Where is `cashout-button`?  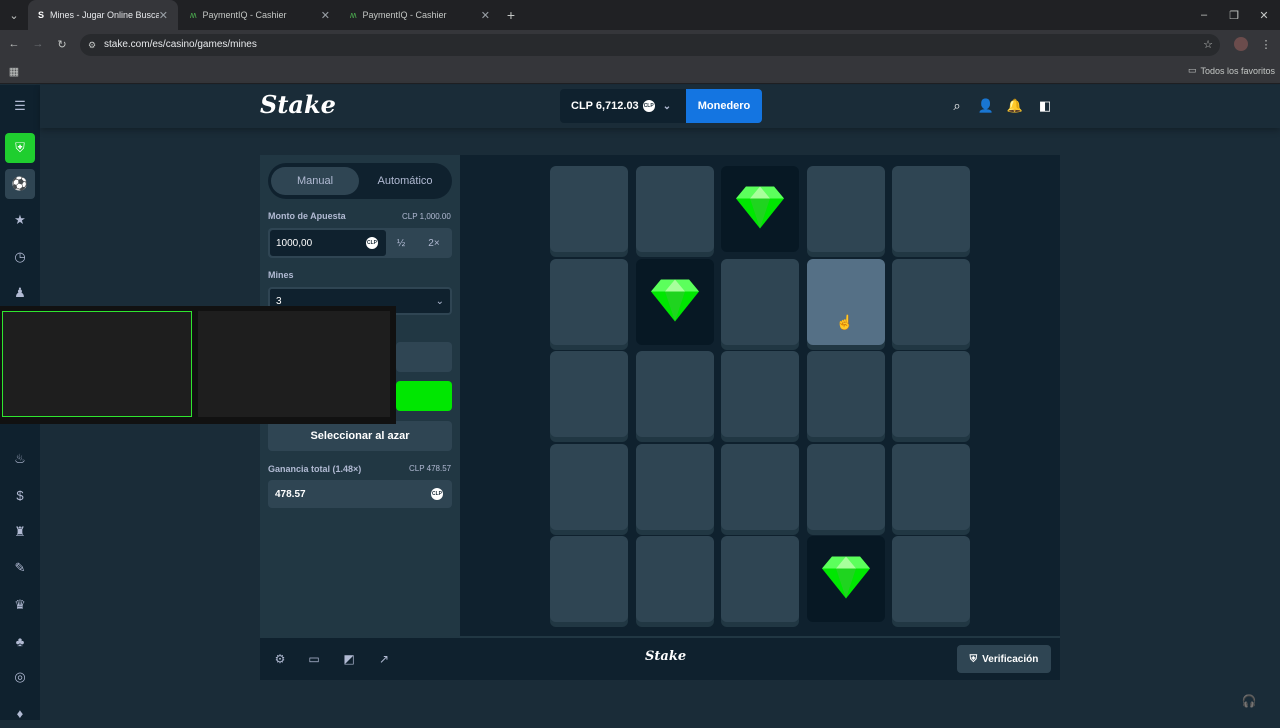 cashout-button is located at coordinates (424, 396).